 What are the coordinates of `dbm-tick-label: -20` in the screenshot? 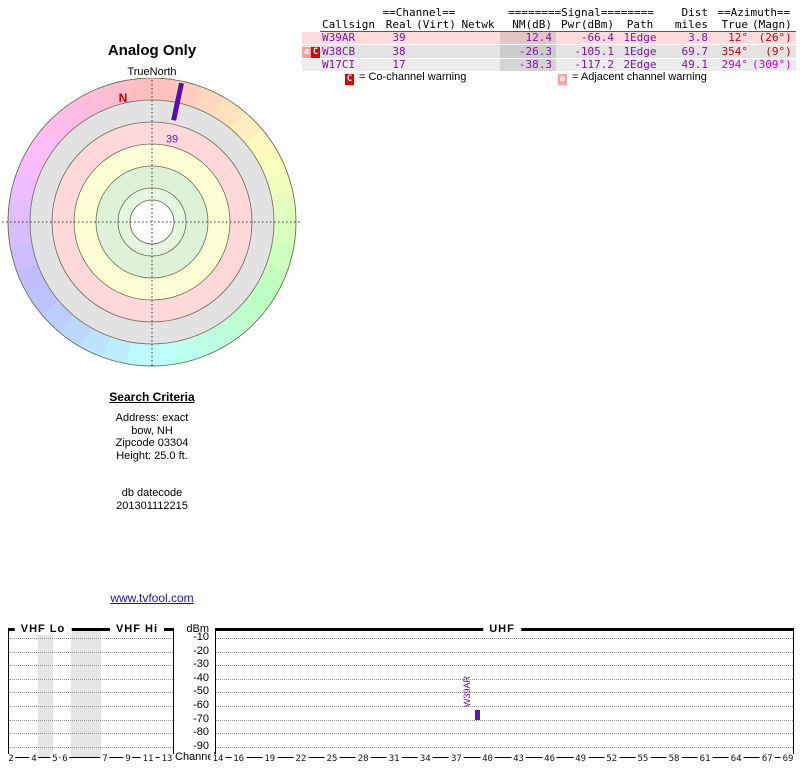 It's located at (201, 650).